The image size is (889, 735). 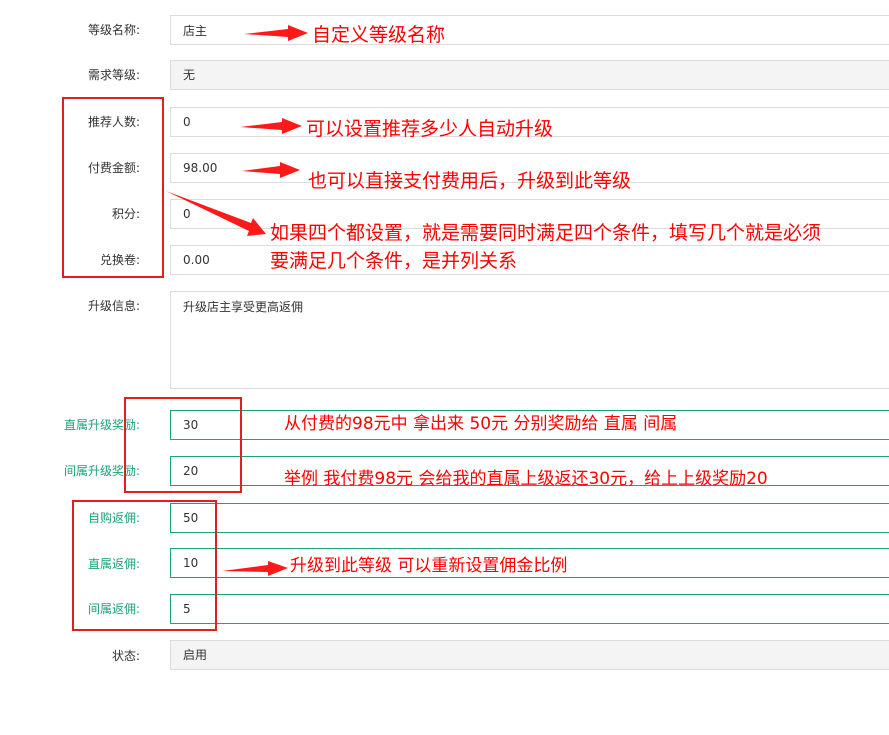 I want to click on arrow-auto-upgrade, so click(x=271, y=126).